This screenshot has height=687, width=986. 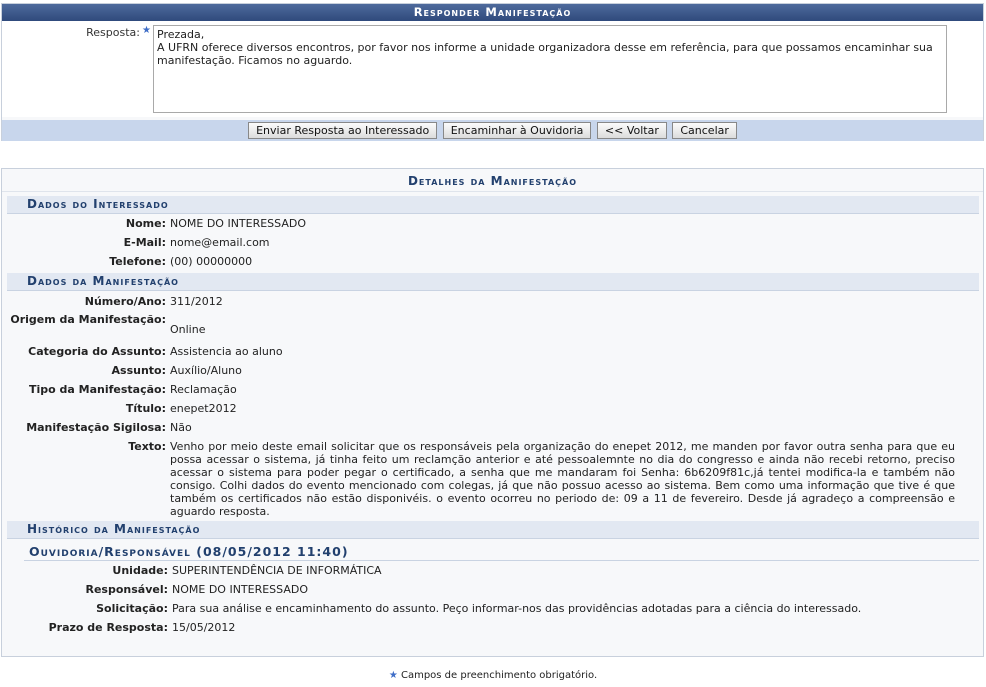 What do you see at coordinates (493, 282) in the screenshot?
I see `section-dados-manifestacao: Dados da Manifestação` at bounding box center [493, 282].